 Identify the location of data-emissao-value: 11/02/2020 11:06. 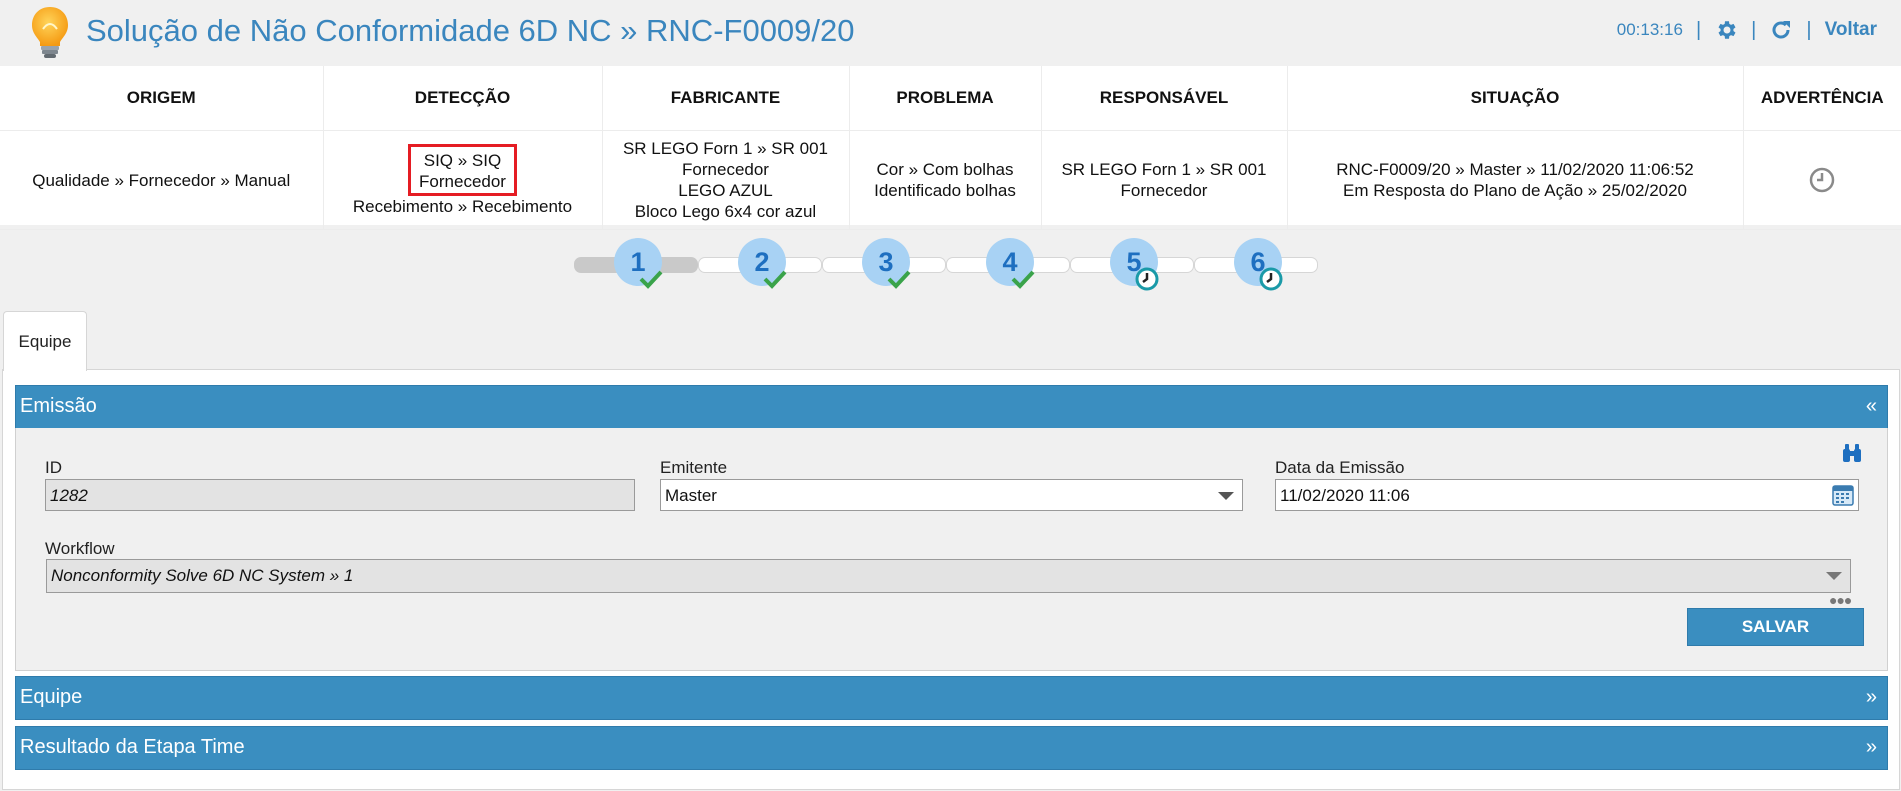
(1345, 495).